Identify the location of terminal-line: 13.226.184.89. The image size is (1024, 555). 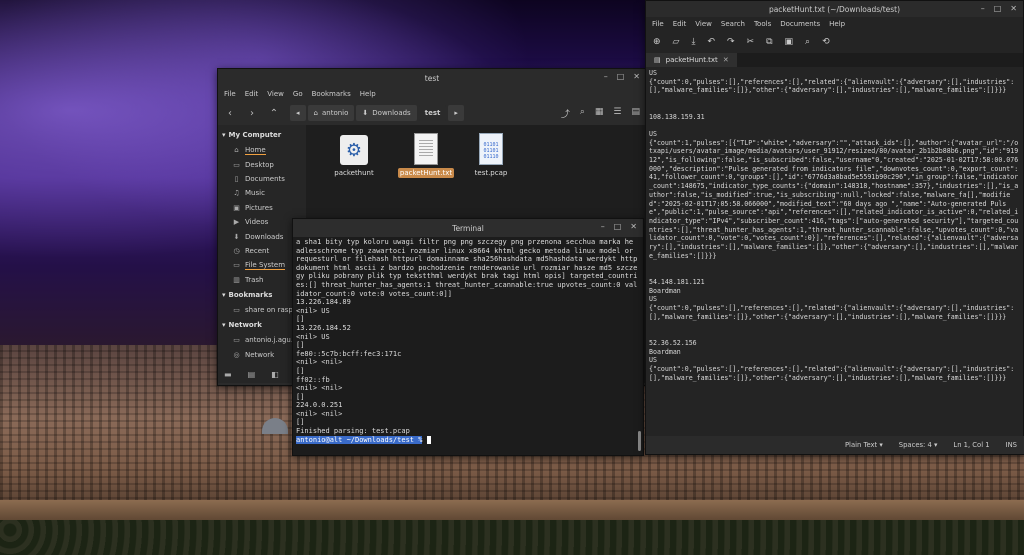
(323, 302).